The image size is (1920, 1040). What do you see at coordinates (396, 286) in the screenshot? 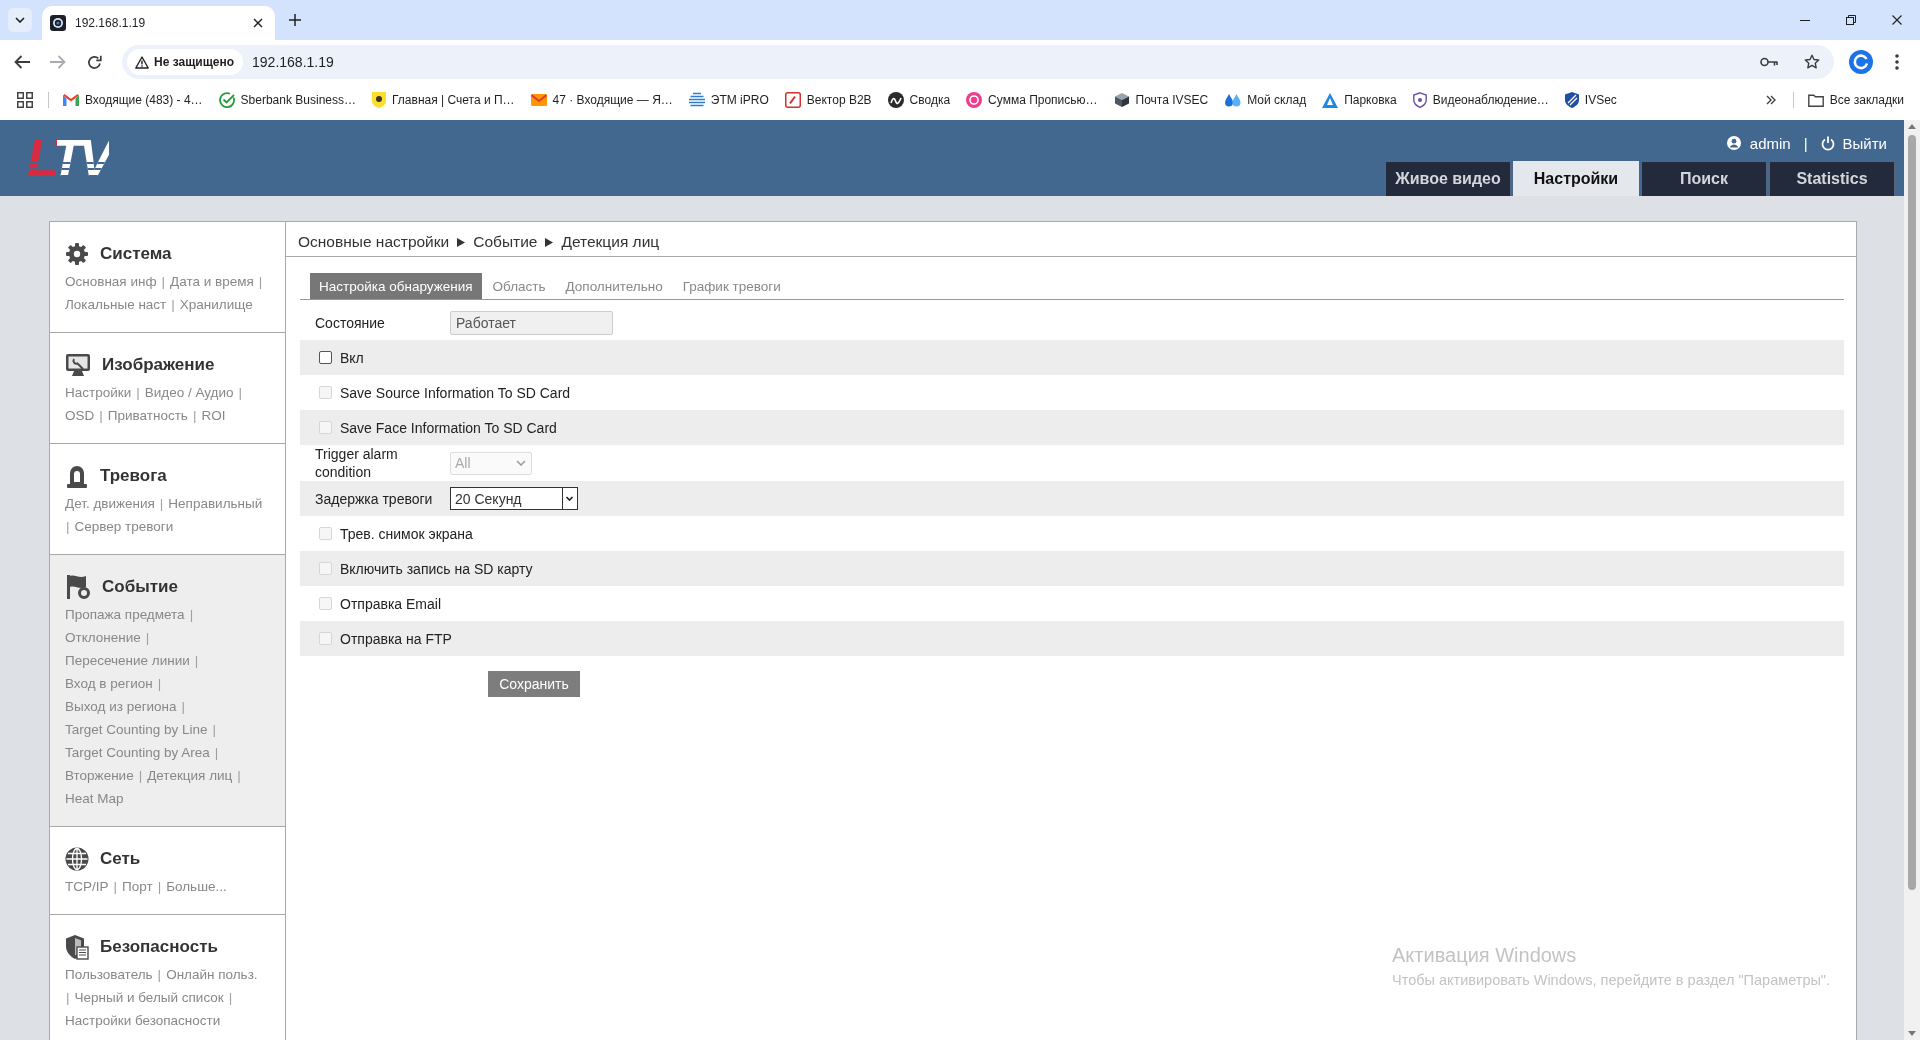
I see `tab: Настройка обнаружения` at bounding box center [396, 286].